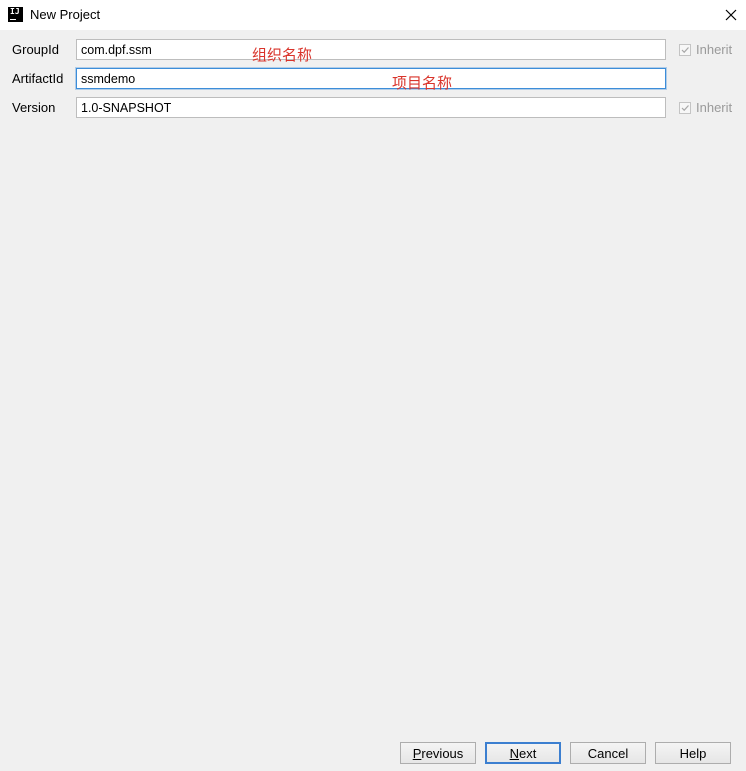 The image size is (746, 771). I want to click on version-input, so click(371, 107).